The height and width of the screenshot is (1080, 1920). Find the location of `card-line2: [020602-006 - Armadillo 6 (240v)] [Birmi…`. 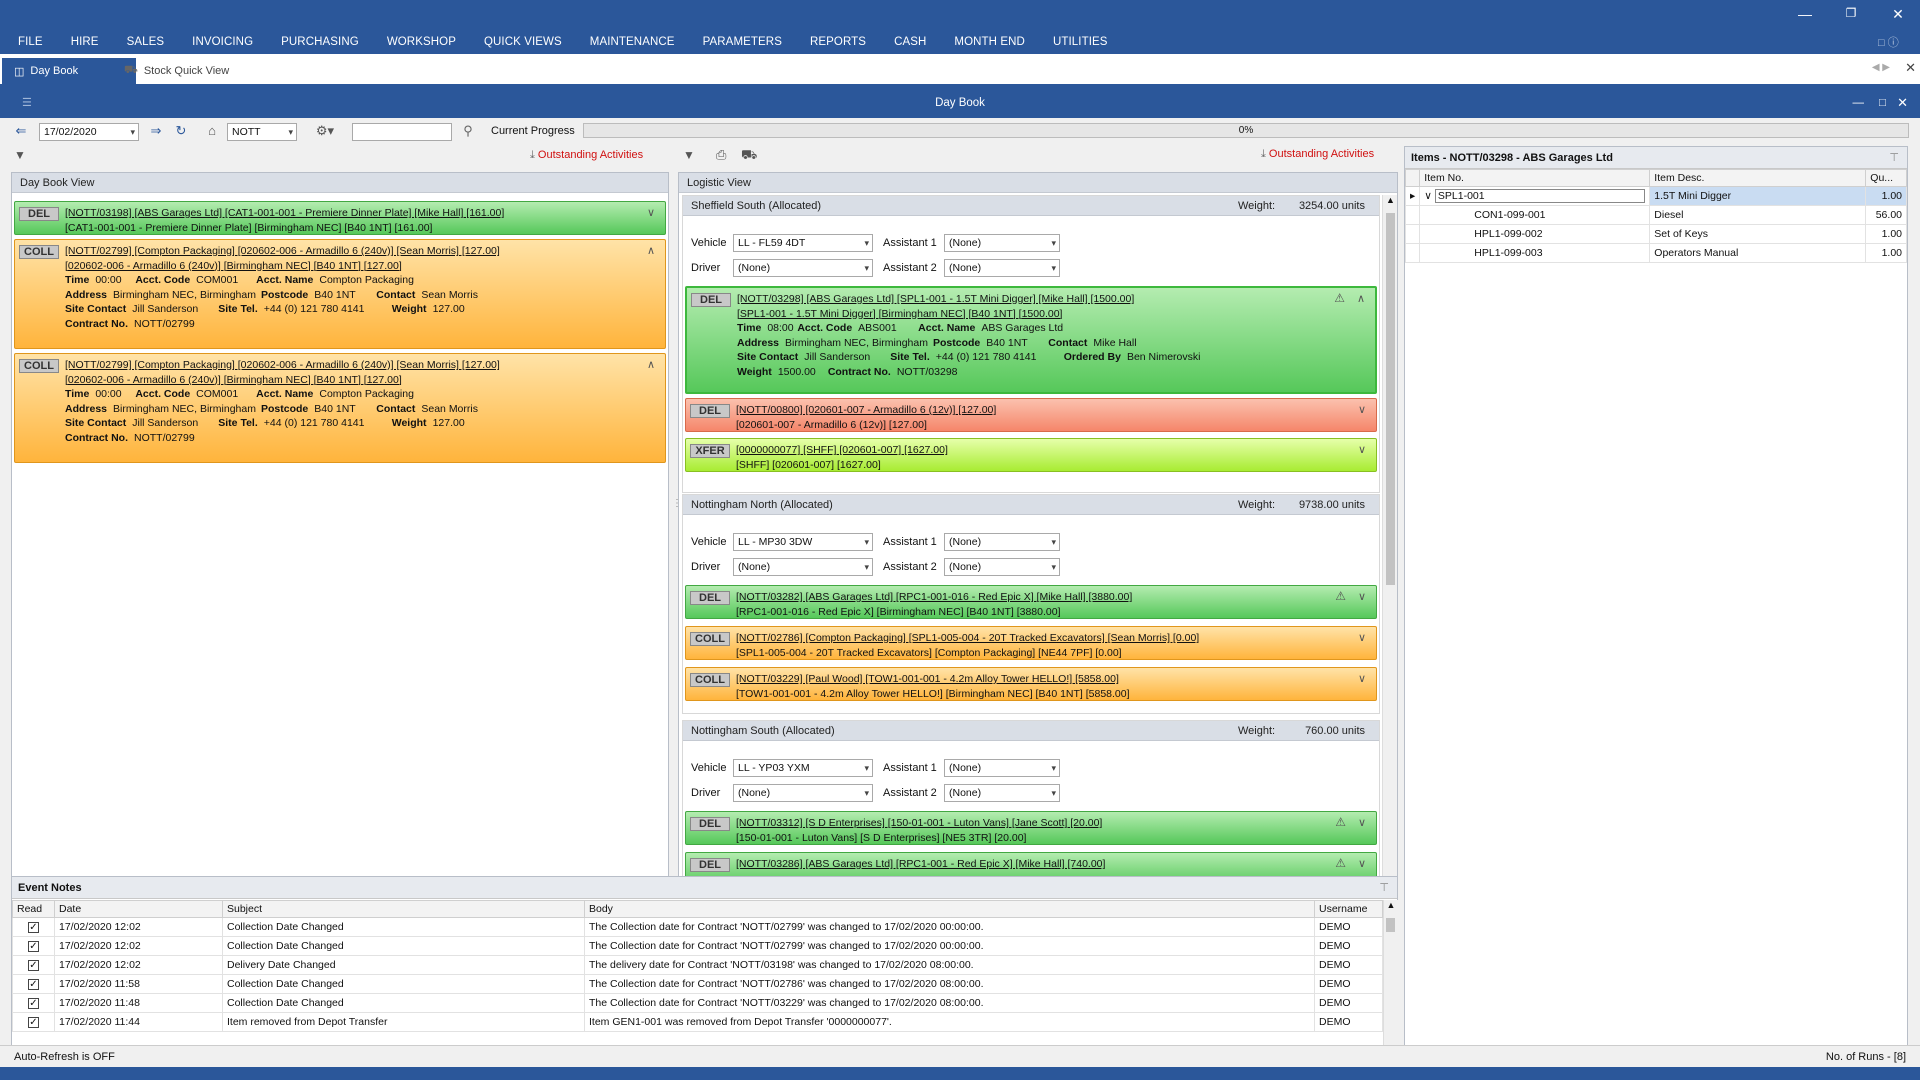

card-line2: [020602-006 - Armadillo 6 (240v)] [Birmi… is located at coordinates (362, 266).